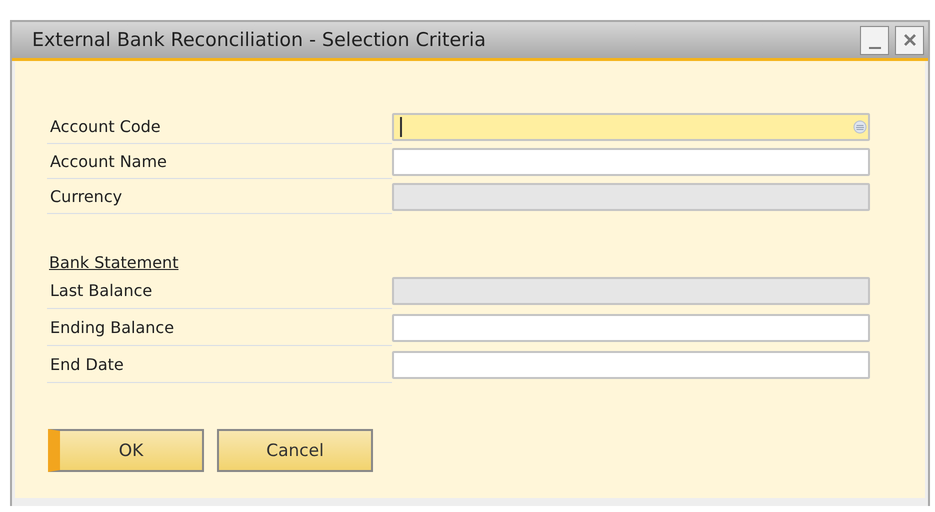 The width and height of the screenshot is (935, 512). Describe the element at coordinates (874, 40) in the screenshot. I see `minimize-button` at that location.